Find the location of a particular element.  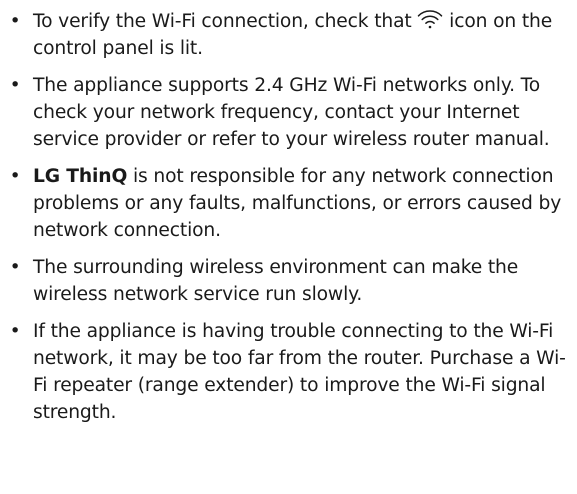

brand-name: LG ThinQ is located at coordinates (80, 176).